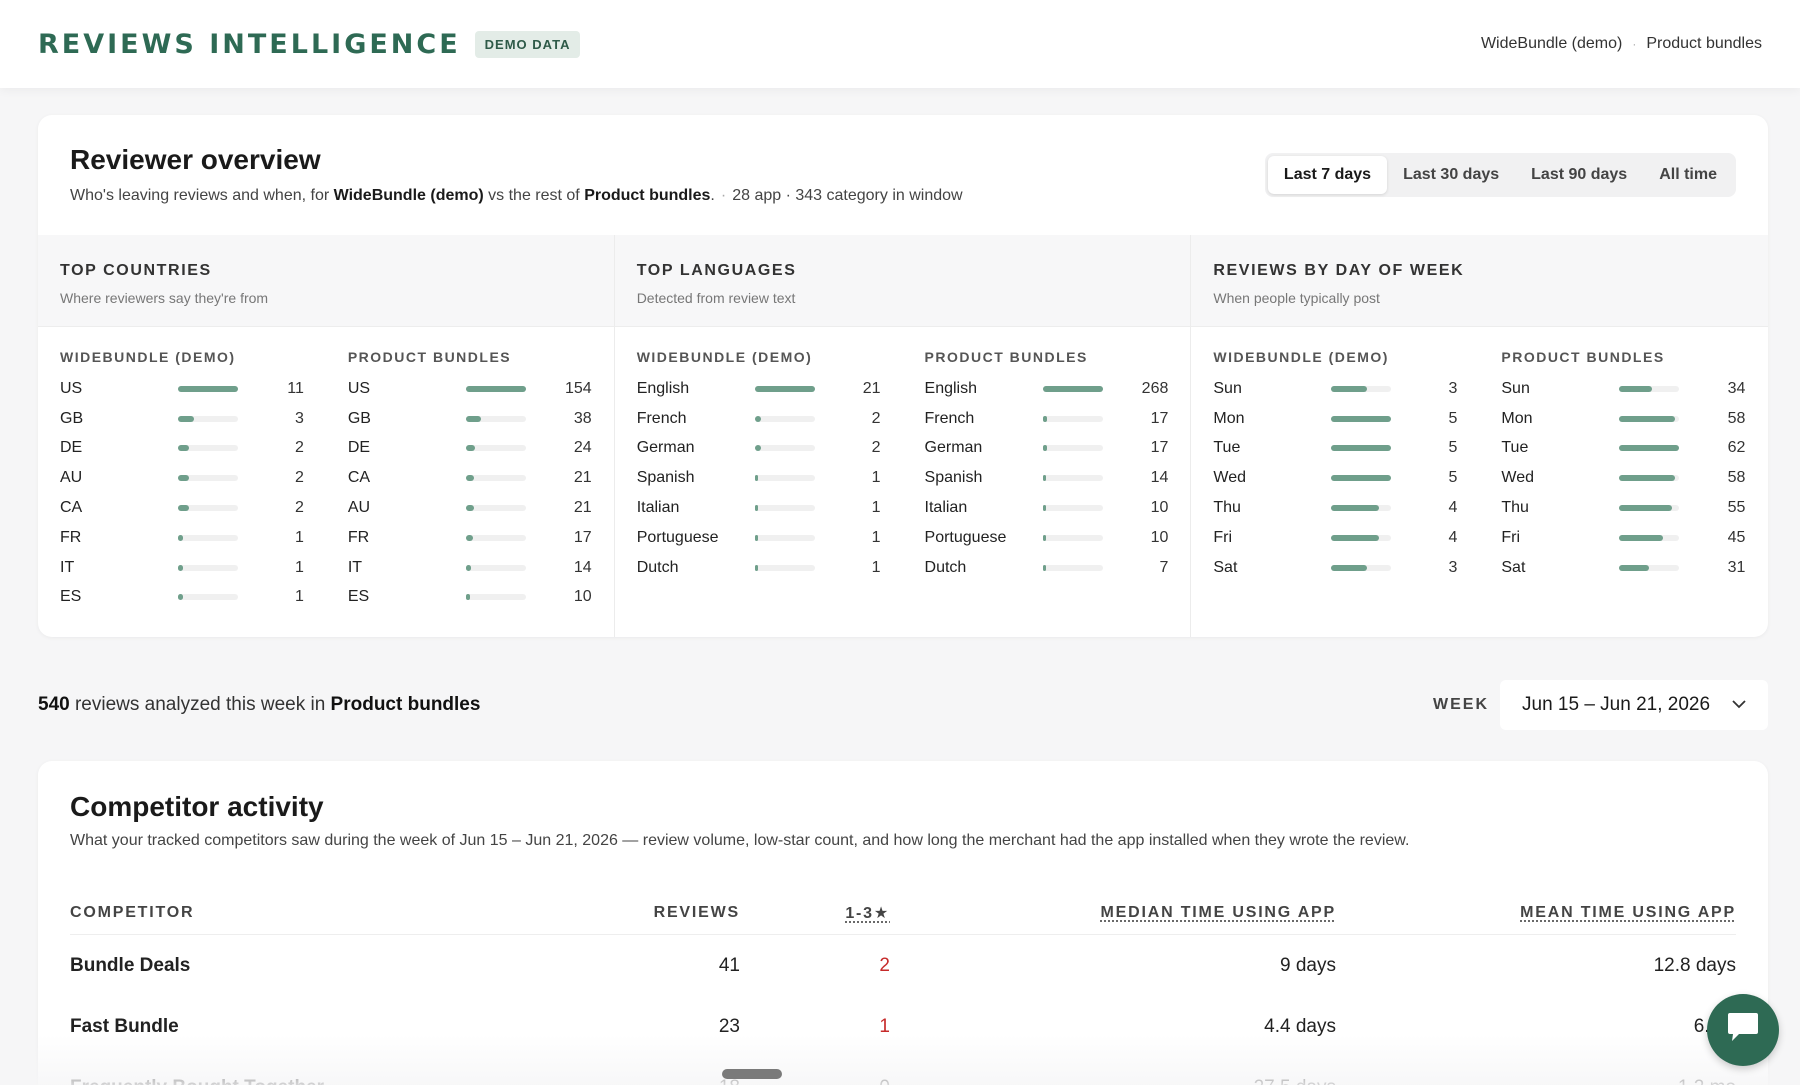  What do you see at coordinates (1579, 175) in the screenshot?
I see `range-tab: Last 90 days` at bounding box center [1579, 175].